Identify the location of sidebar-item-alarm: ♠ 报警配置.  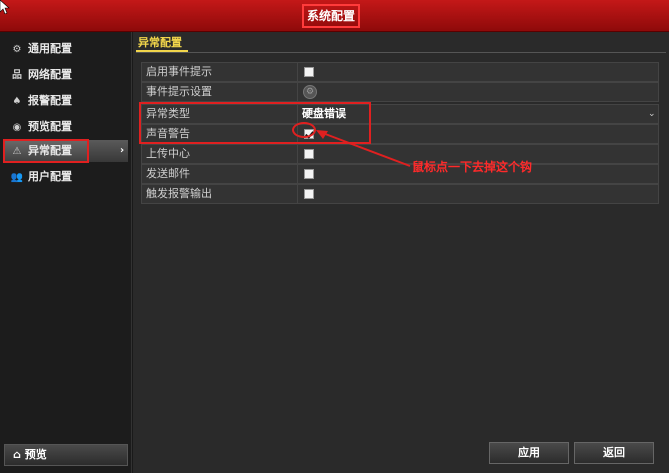
(66, 101).